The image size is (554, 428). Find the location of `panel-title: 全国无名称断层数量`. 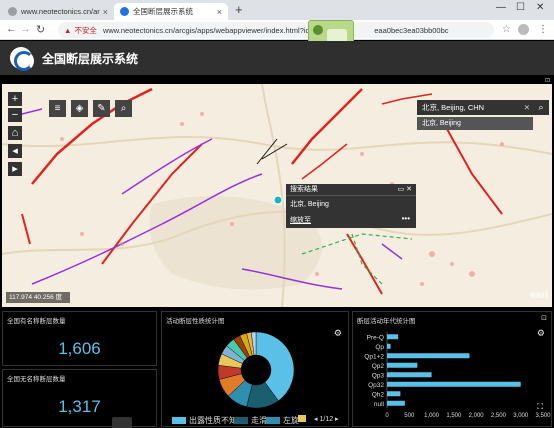

panel-title: 全国无名称断层数量 is located at coordinates (36, 379).